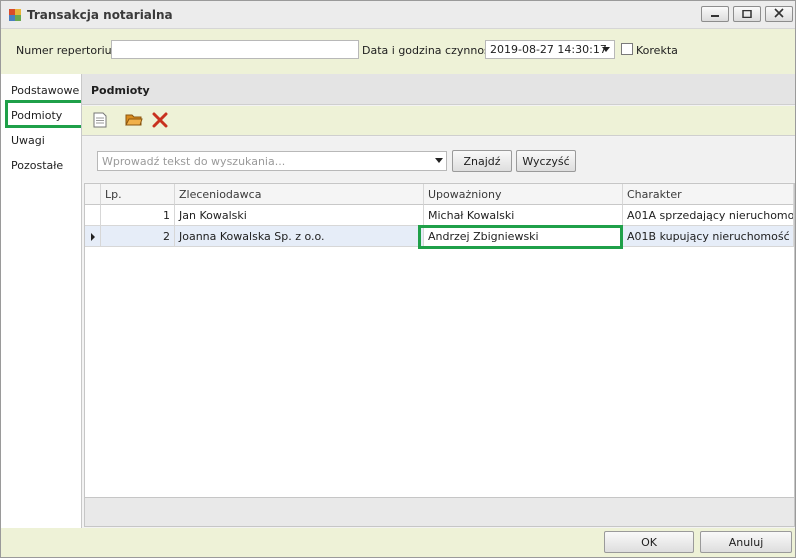  What do you see at coordinates (138, 194) in the screenshot?
I see `column-header-lp: Lp.` at bounding box center [138, 194].